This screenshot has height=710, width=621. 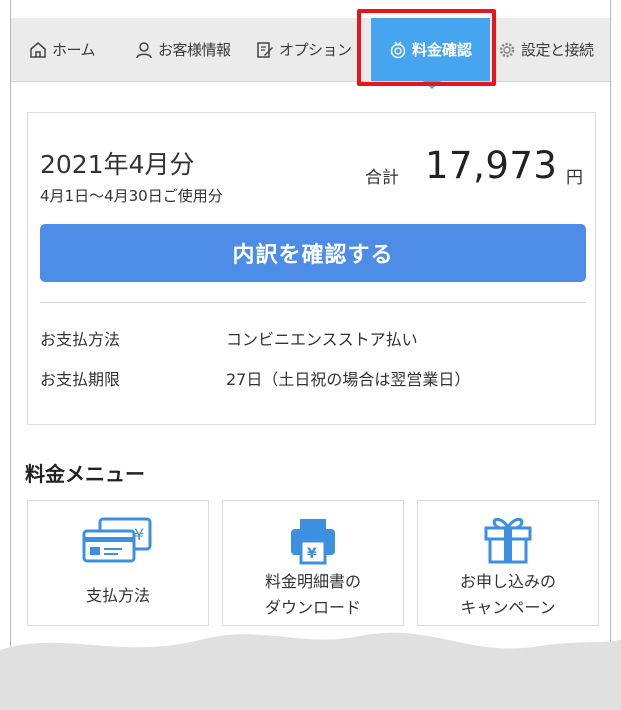 What do you see at coordinates (74, 50) in the screenshot?
I see `nav-item-label: ホーム` at bounding box center [74, 50].